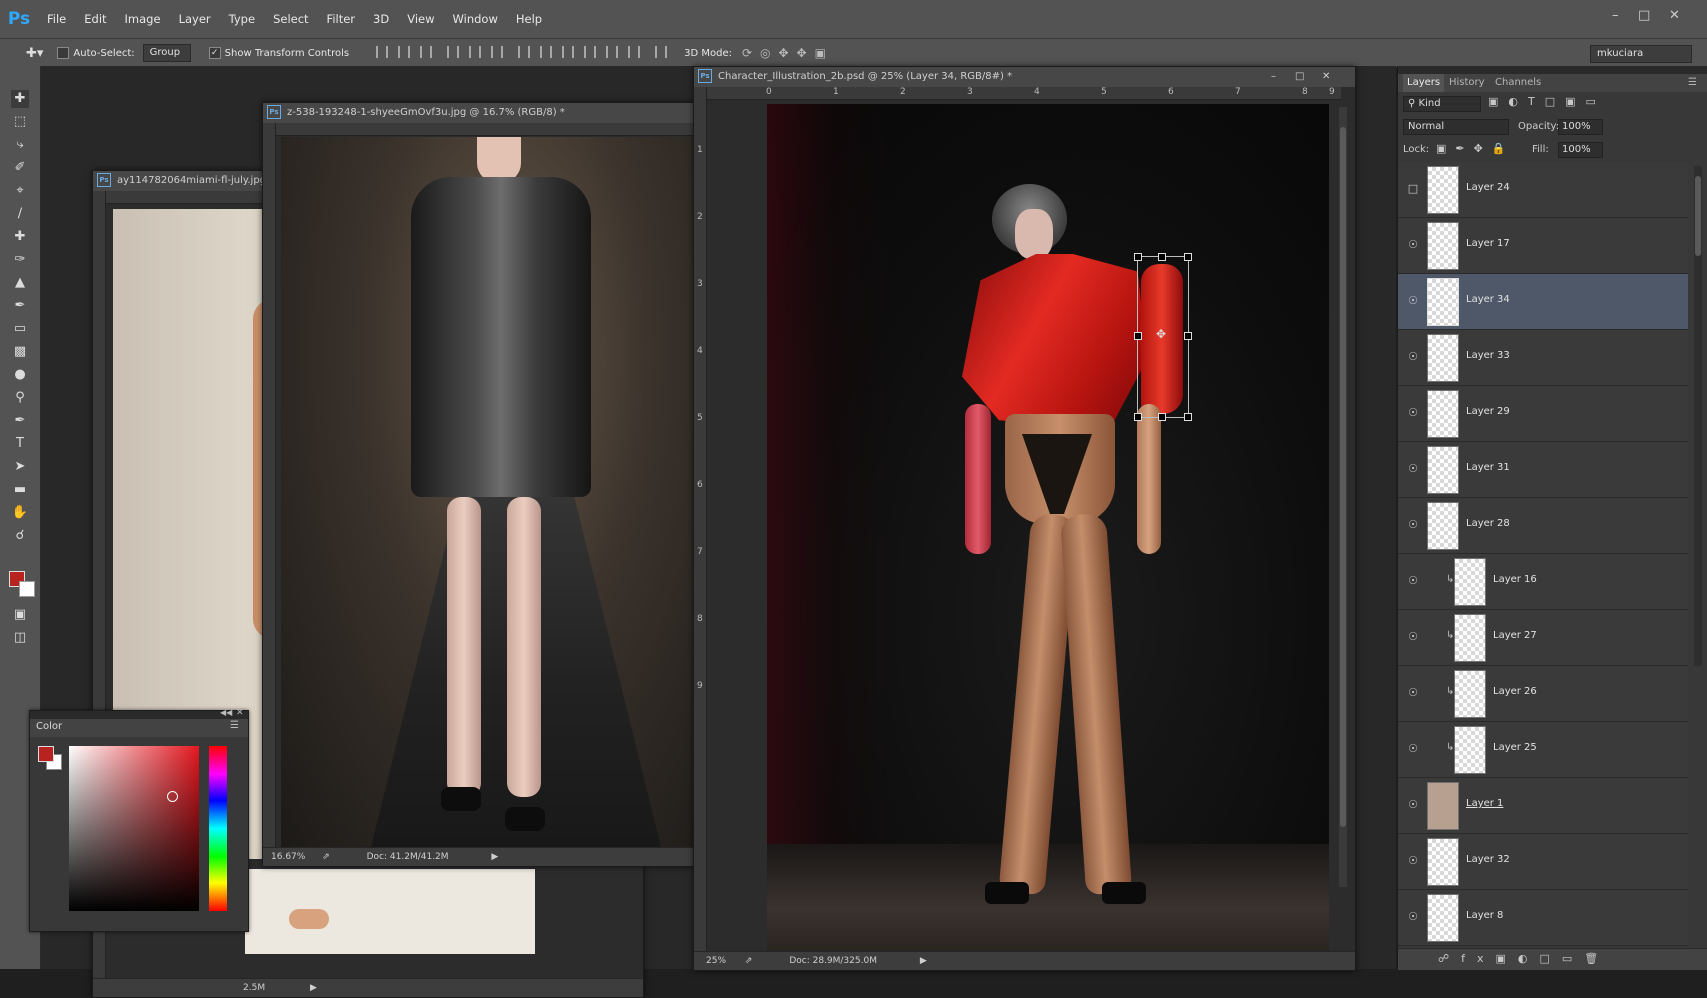 Image resolution: width=1707 pixels, height=998 pixels. What do you see at coordinates (143, 19) in the screenshot?
I see `menu-image: Image` at bounding box center [143, 19].